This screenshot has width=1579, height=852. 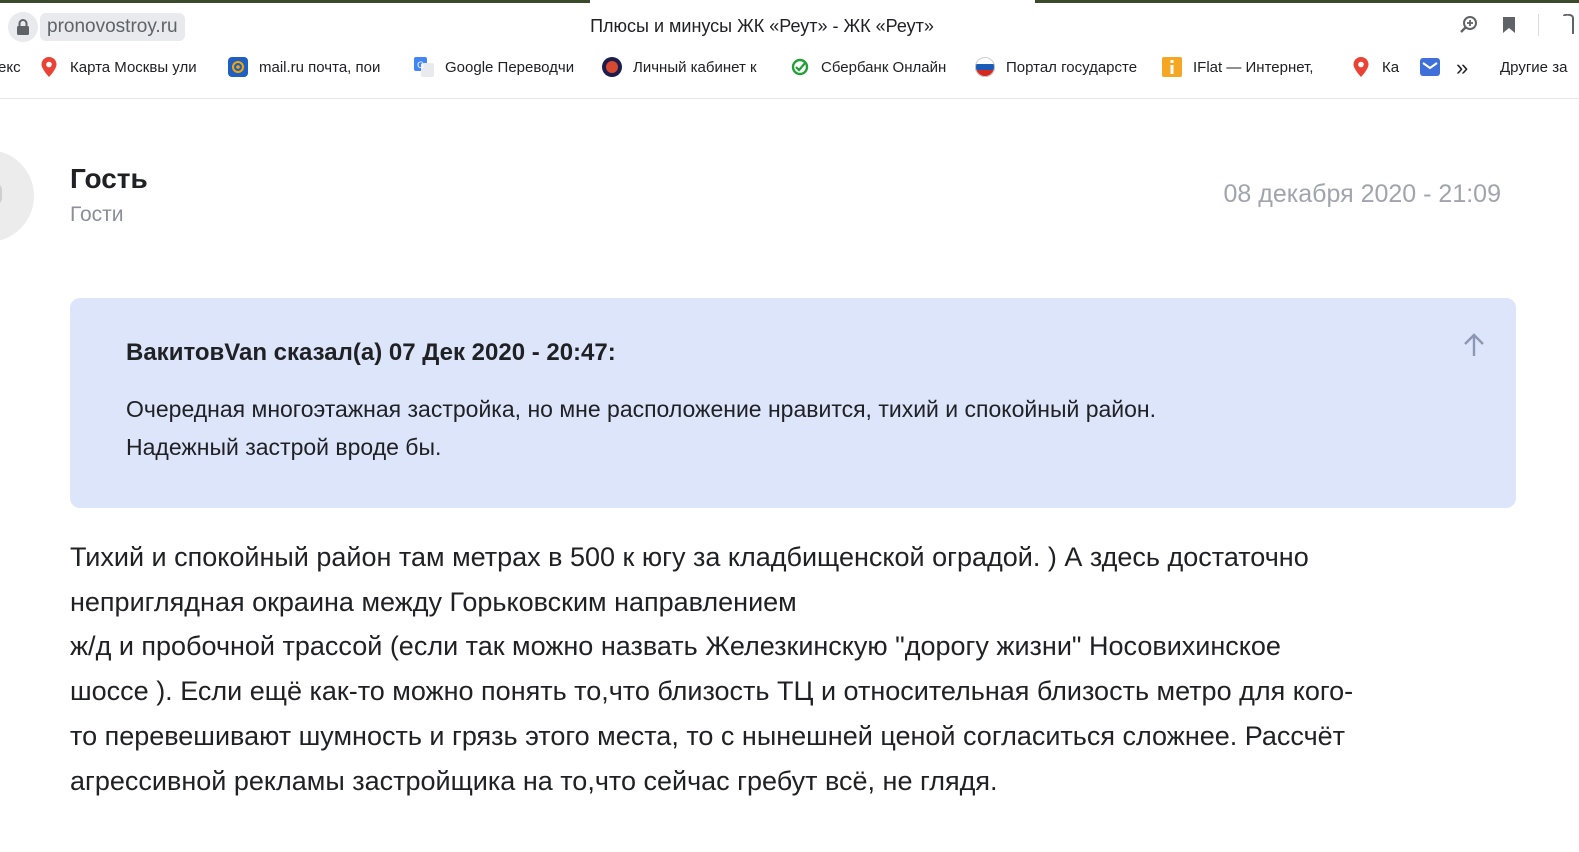 What do you see at coordinates (1377, 67) in the screenshot?
I see `bookmark-item: Ка` at bounding box center [1377, 67].